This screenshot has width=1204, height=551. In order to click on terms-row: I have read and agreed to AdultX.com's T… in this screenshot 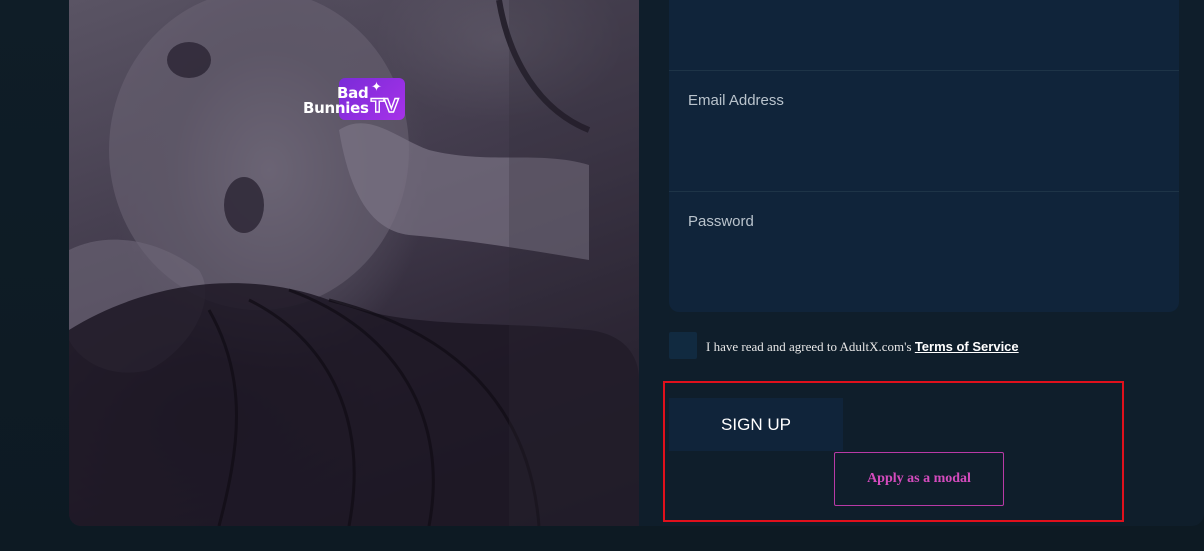, I will do `click(919, 346)`.